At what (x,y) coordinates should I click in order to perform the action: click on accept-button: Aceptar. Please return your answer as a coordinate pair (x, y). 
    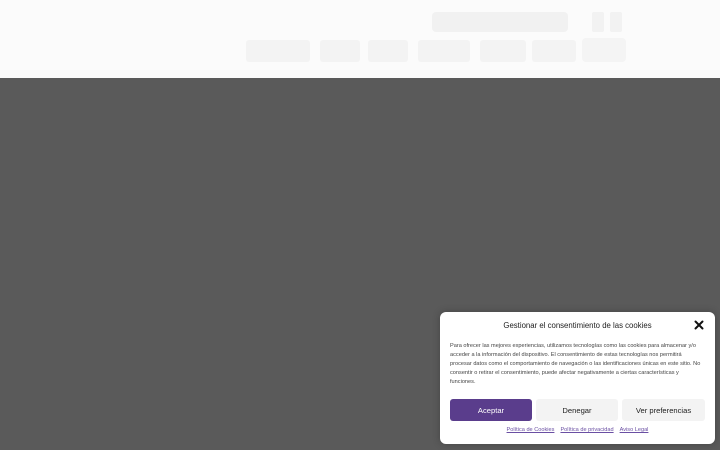
    Looking at the image, I should click on (491, 410).